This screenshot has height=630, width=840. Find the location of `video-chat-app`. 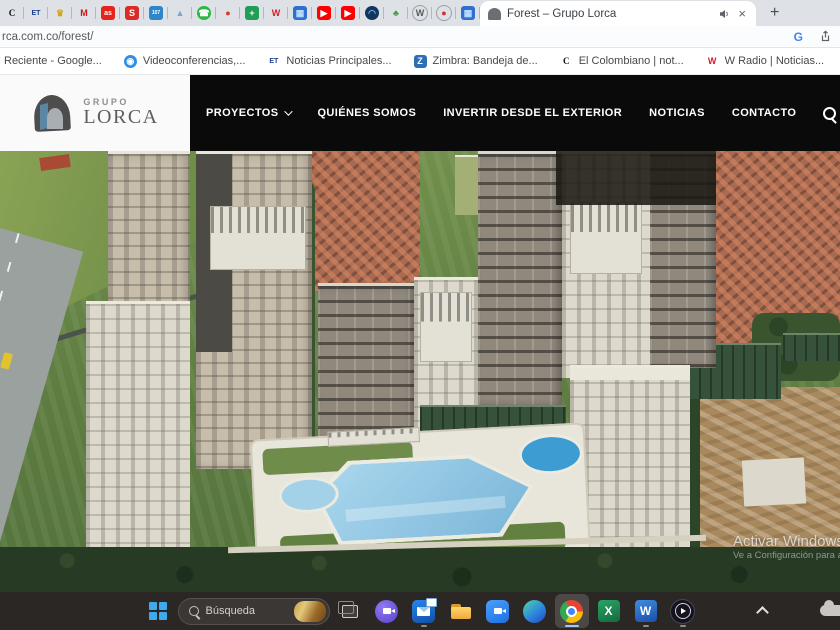

video-chat-app is located at coordinates (387, 611).